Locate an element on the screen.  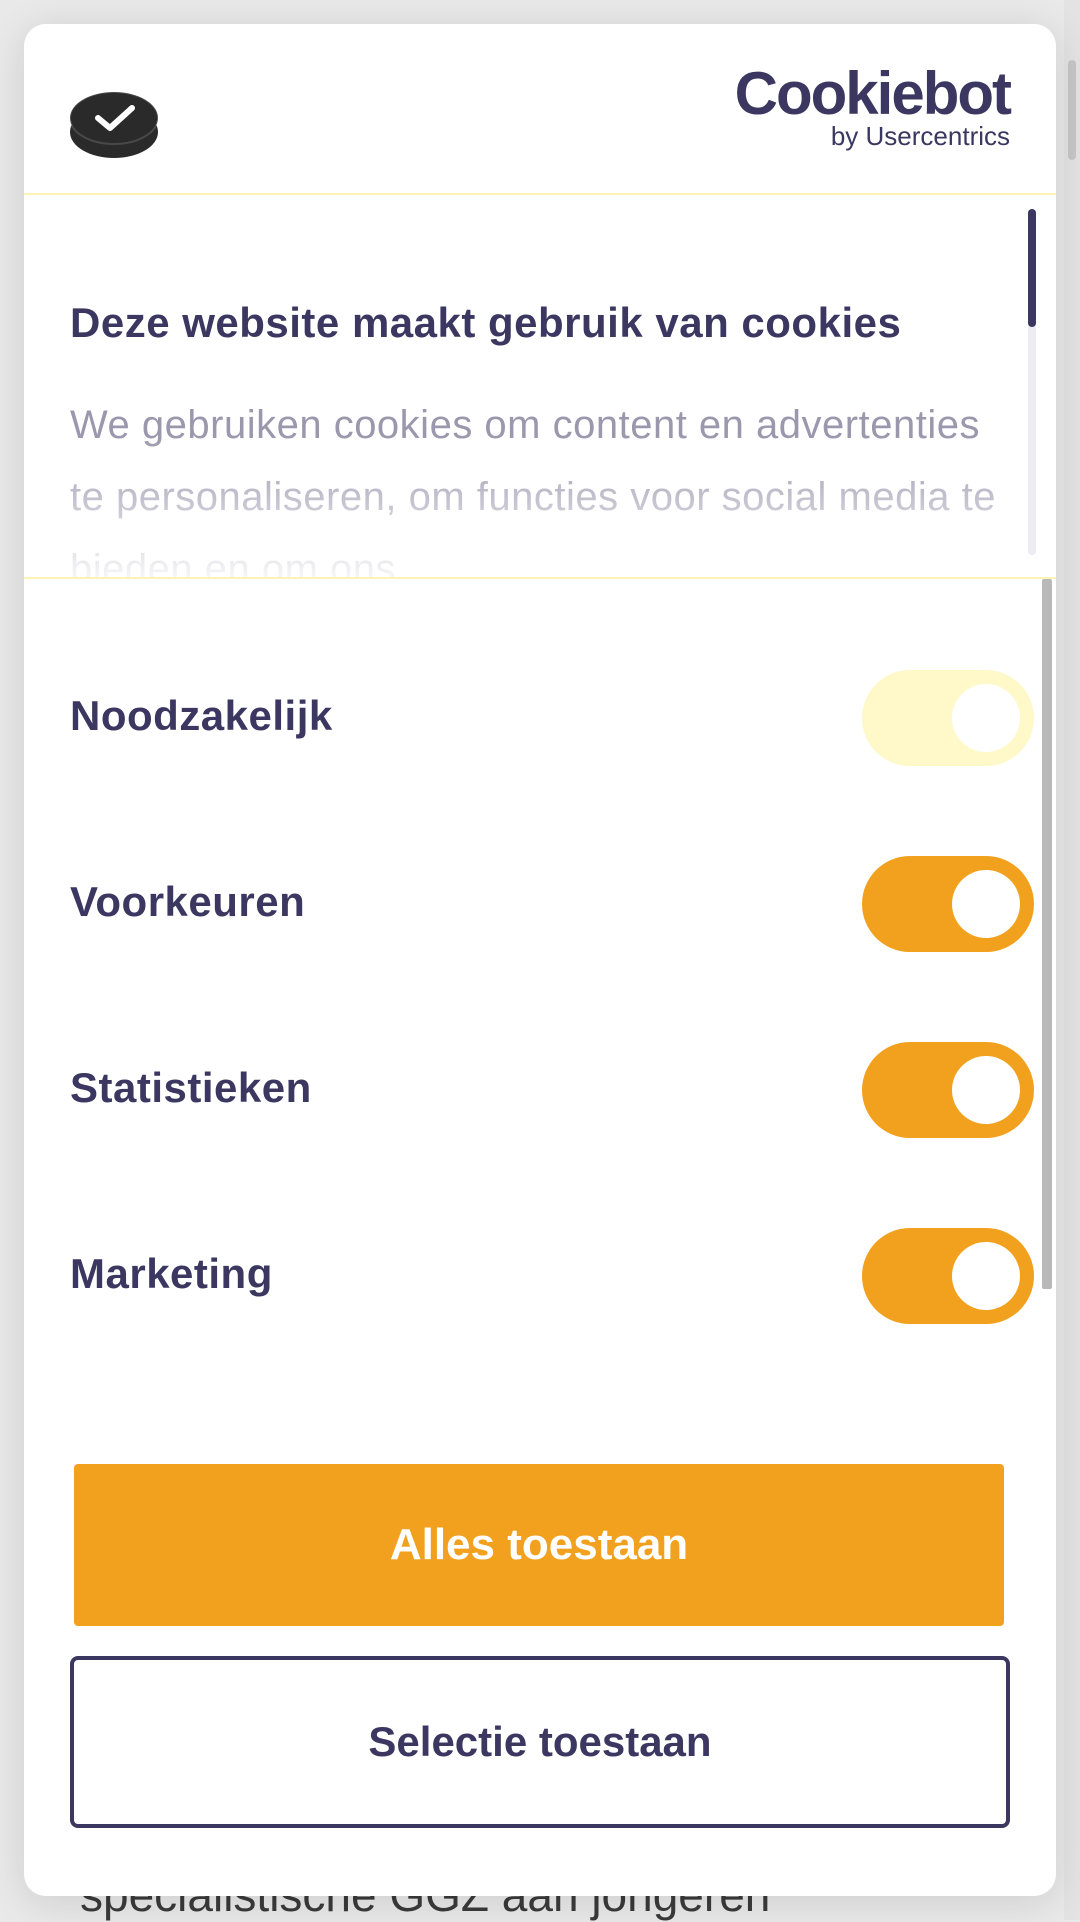
page-scrollbar is located at coordinates (1072, 960).